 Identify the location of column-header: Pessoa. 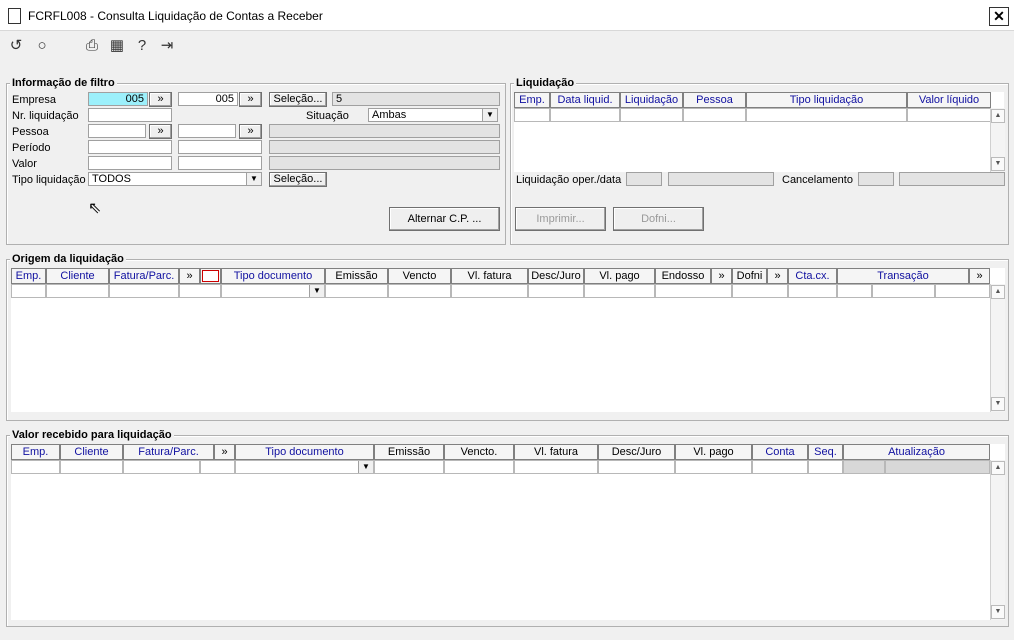
(714, 100).